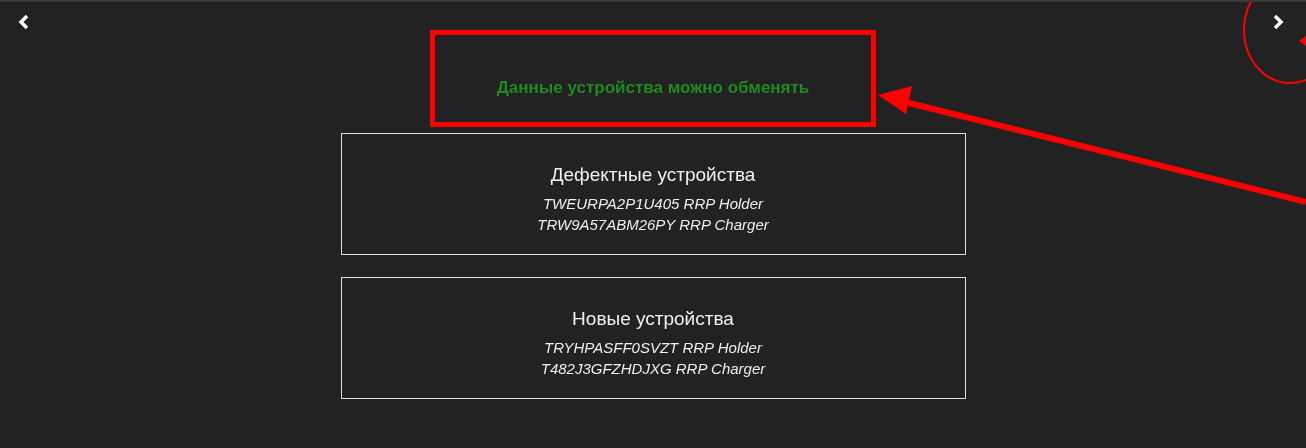 This screenshot has width=1306, height=448. I want to click on device-entry: TRYHPASFF0SVZT RRP Holder, so click(653, 348).